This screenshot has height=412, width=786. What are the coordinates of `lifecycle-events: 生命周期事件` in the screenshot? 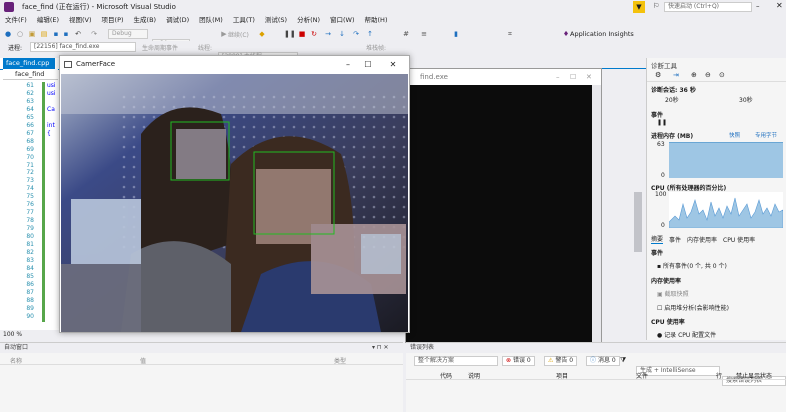 It's located at (160, 47).